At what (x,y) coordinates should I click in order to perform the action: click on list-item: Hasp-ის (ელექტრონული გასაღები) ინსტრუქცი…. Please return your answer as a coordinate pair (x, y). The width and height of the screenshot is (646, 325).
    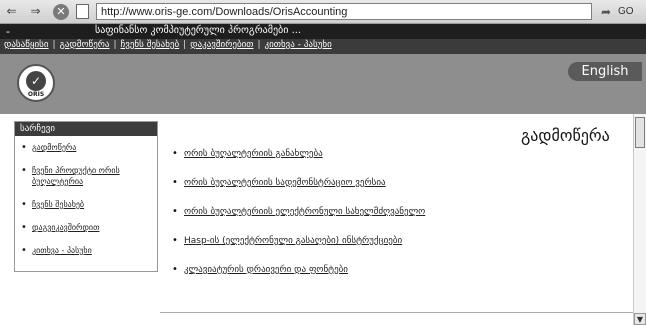
    Looking at the image, I should click on (298, 249).